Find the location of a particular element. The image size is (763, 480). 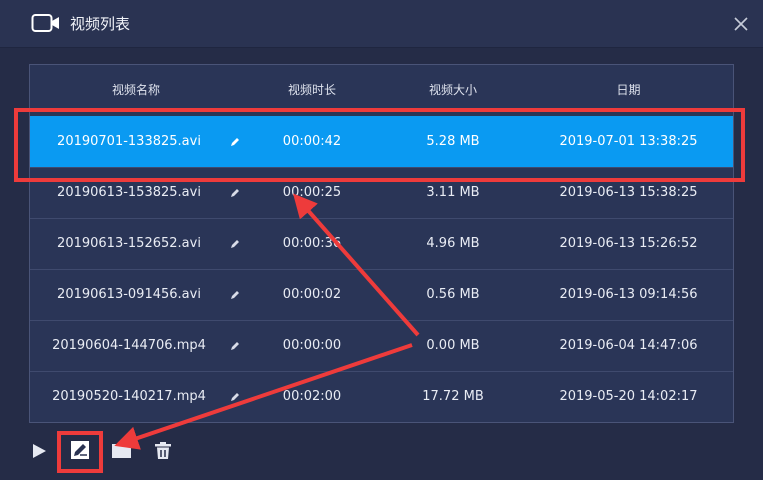

column-header-date: 日期 is located at coordinates (628, 90).